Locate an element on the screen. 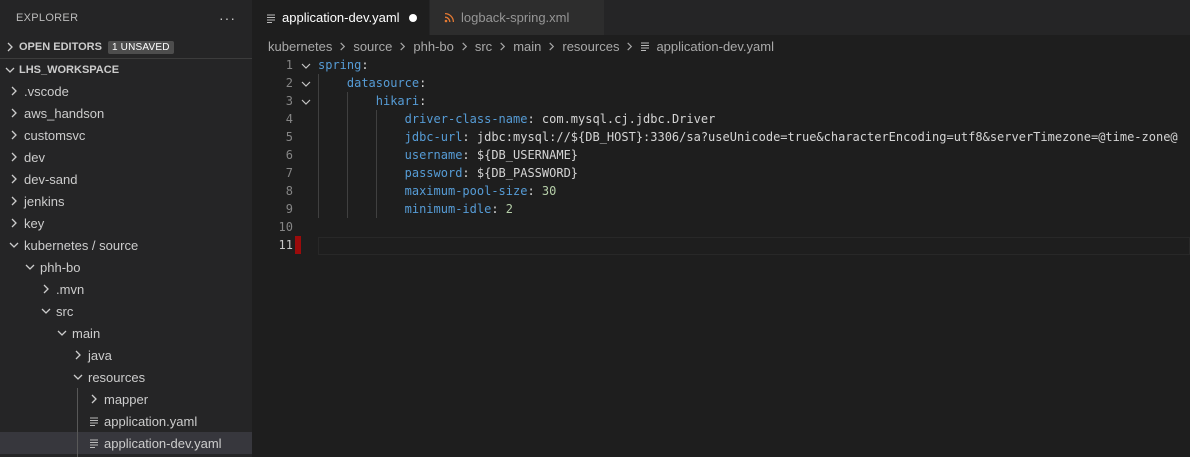  unsaved-badge: 1 UNSAVED is located at coordinates (140, 47).